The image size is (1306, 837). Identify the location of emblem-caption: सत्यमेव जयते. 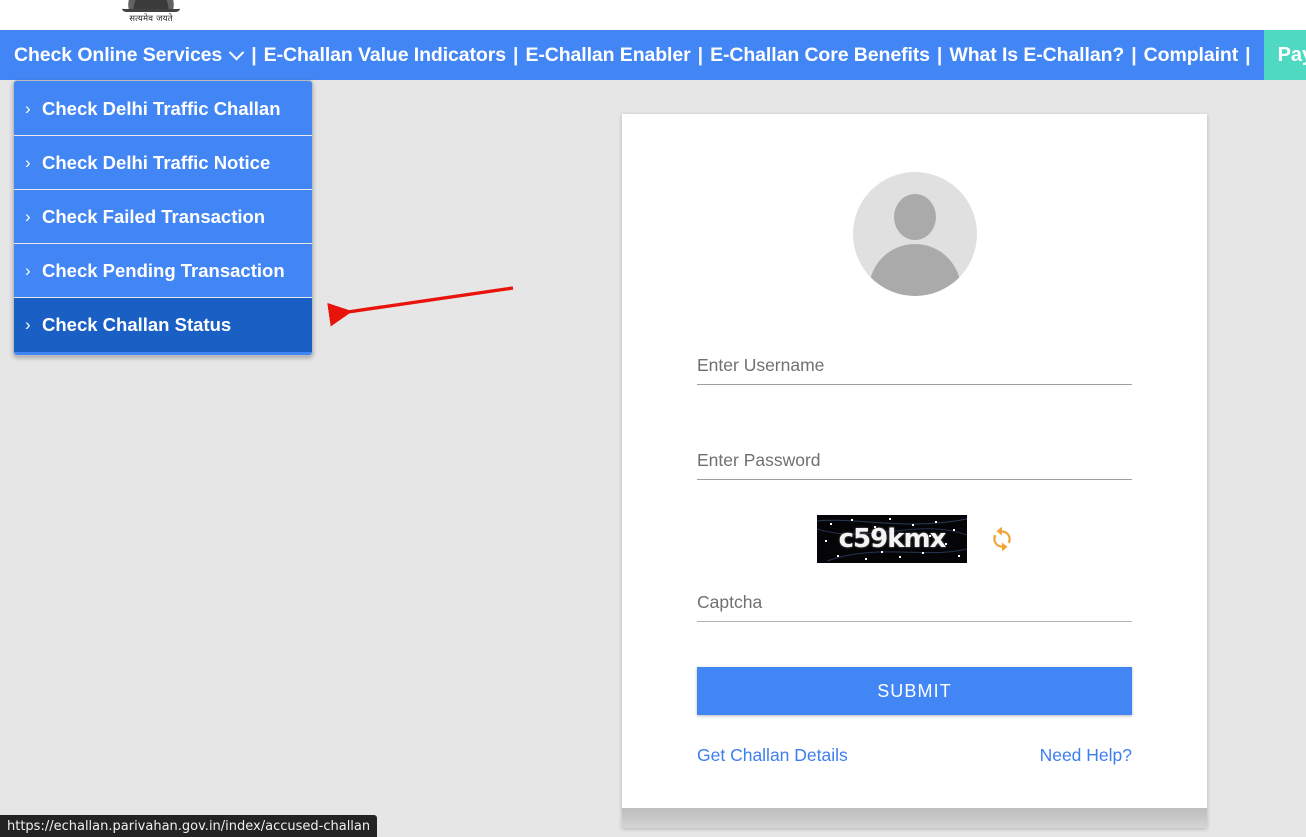
(151, 19).